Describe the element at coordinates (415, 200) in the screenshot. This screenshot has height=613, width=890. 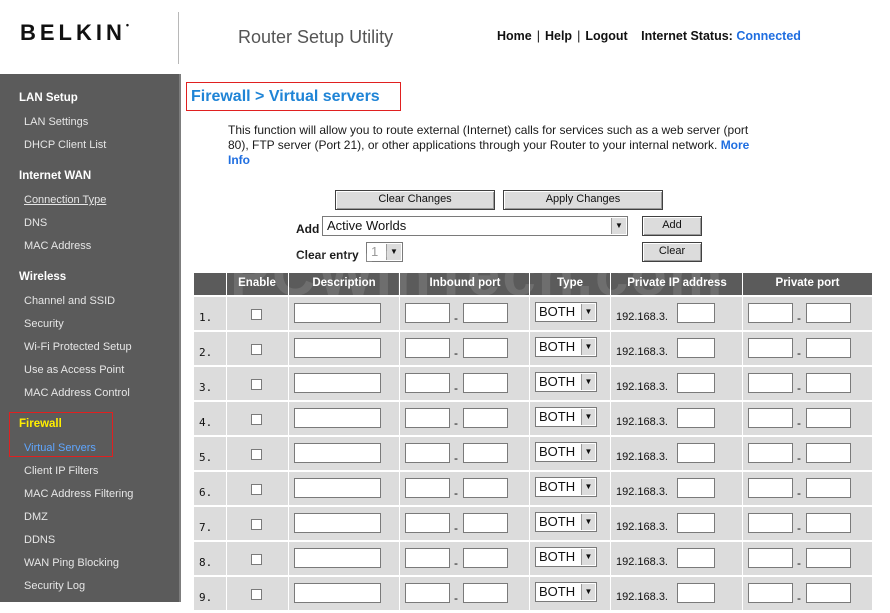
I see `clear-changes-button: Clear Changes` at that location.